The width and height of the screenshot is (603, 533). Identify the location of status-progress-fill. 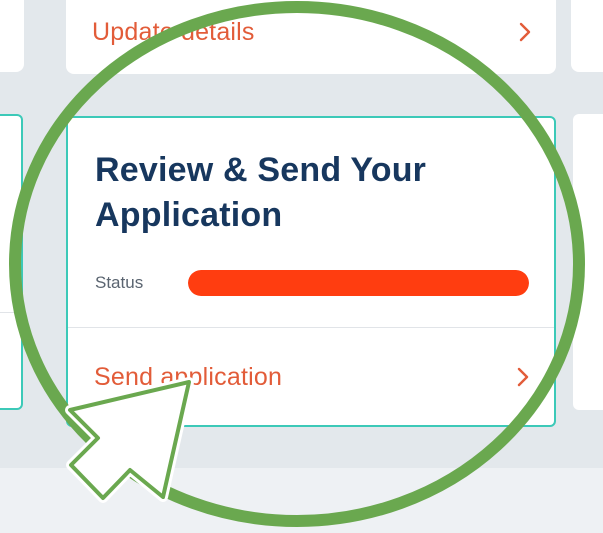
(358, 283).